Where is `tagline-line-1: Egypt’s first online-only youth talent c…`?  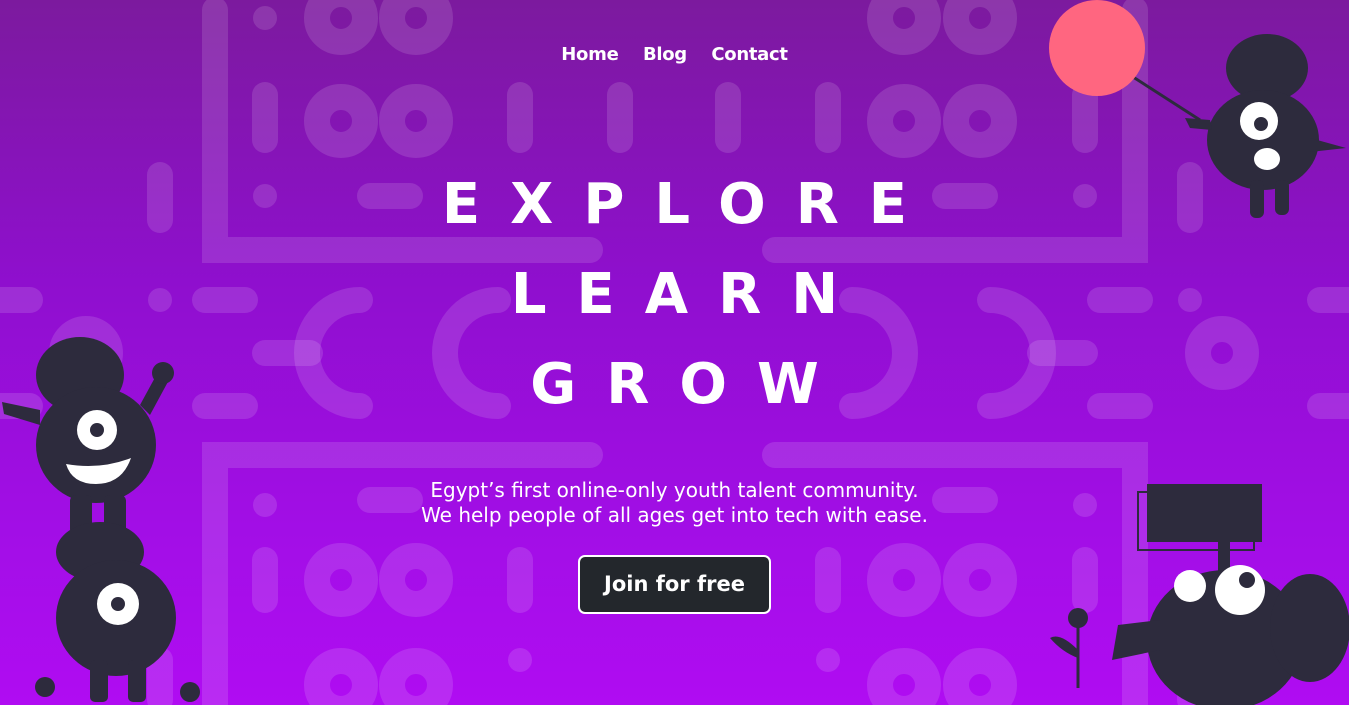 tagline-line-1: Egypt’s first online-only youth talent c… is located at coordinates (674, 490).